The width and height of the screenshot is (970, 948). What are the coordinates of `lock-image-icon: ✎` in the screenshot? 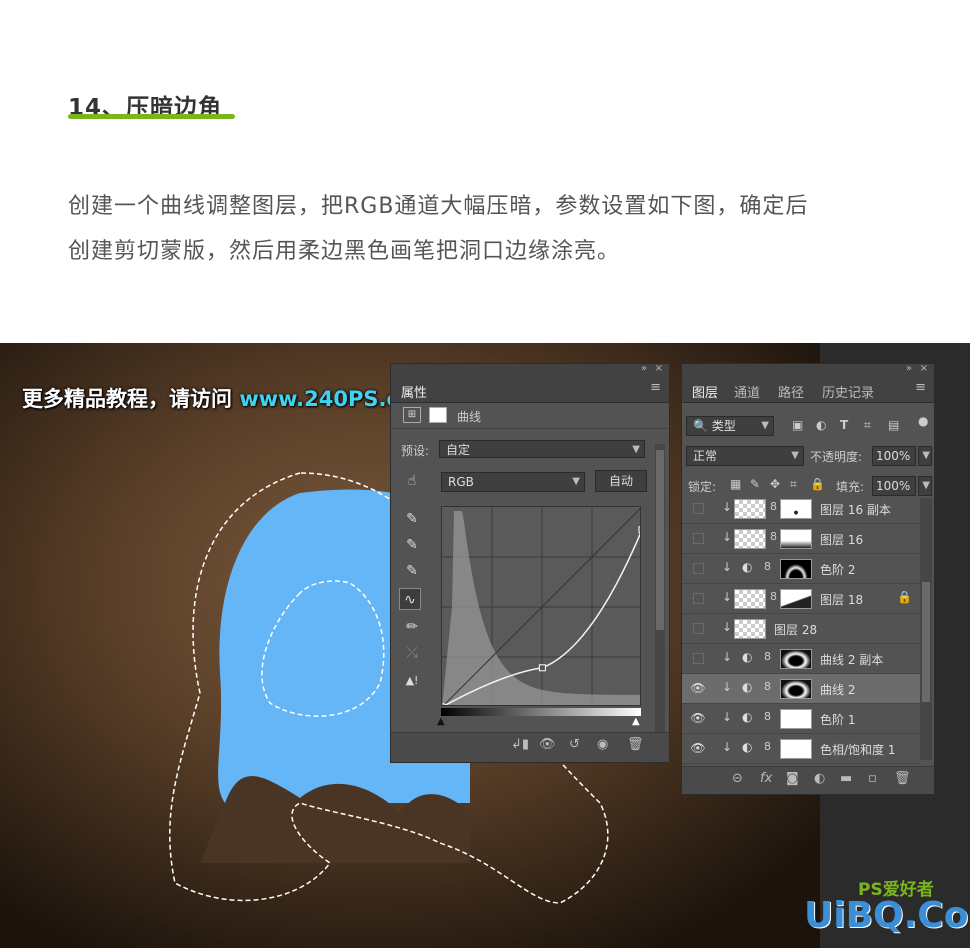 It's located at (755, 484).